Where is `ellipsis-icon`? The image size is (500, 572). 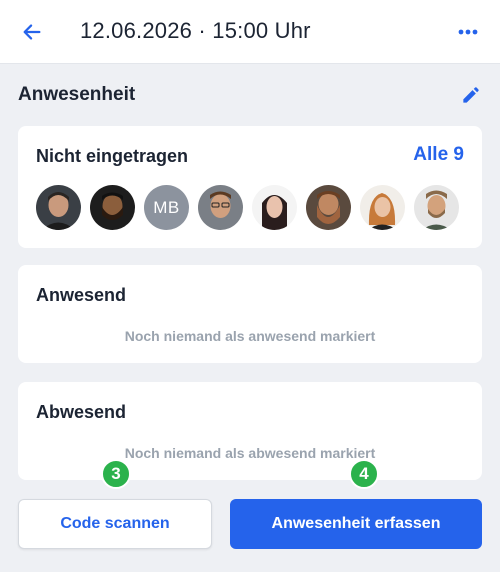
ellipsis-icon is located at coordinates (468, 32).